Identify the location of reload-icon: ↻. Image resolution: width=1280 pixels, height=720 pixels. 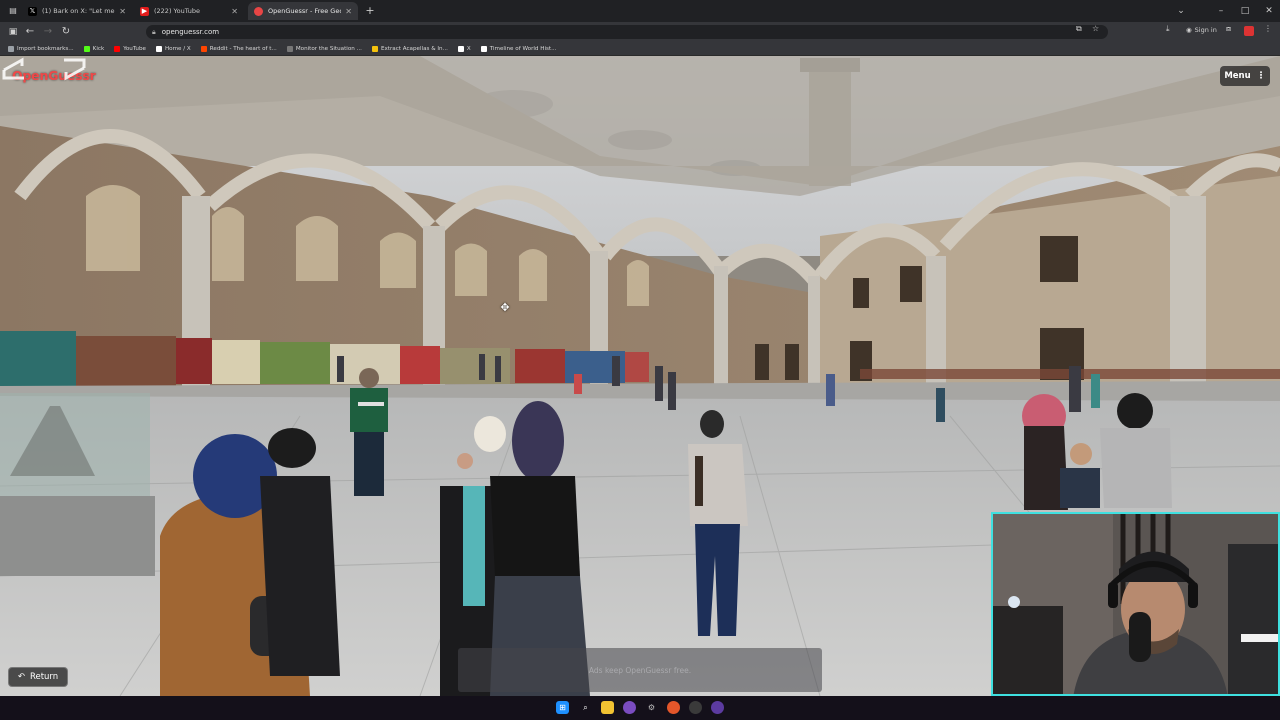
(66, 32).